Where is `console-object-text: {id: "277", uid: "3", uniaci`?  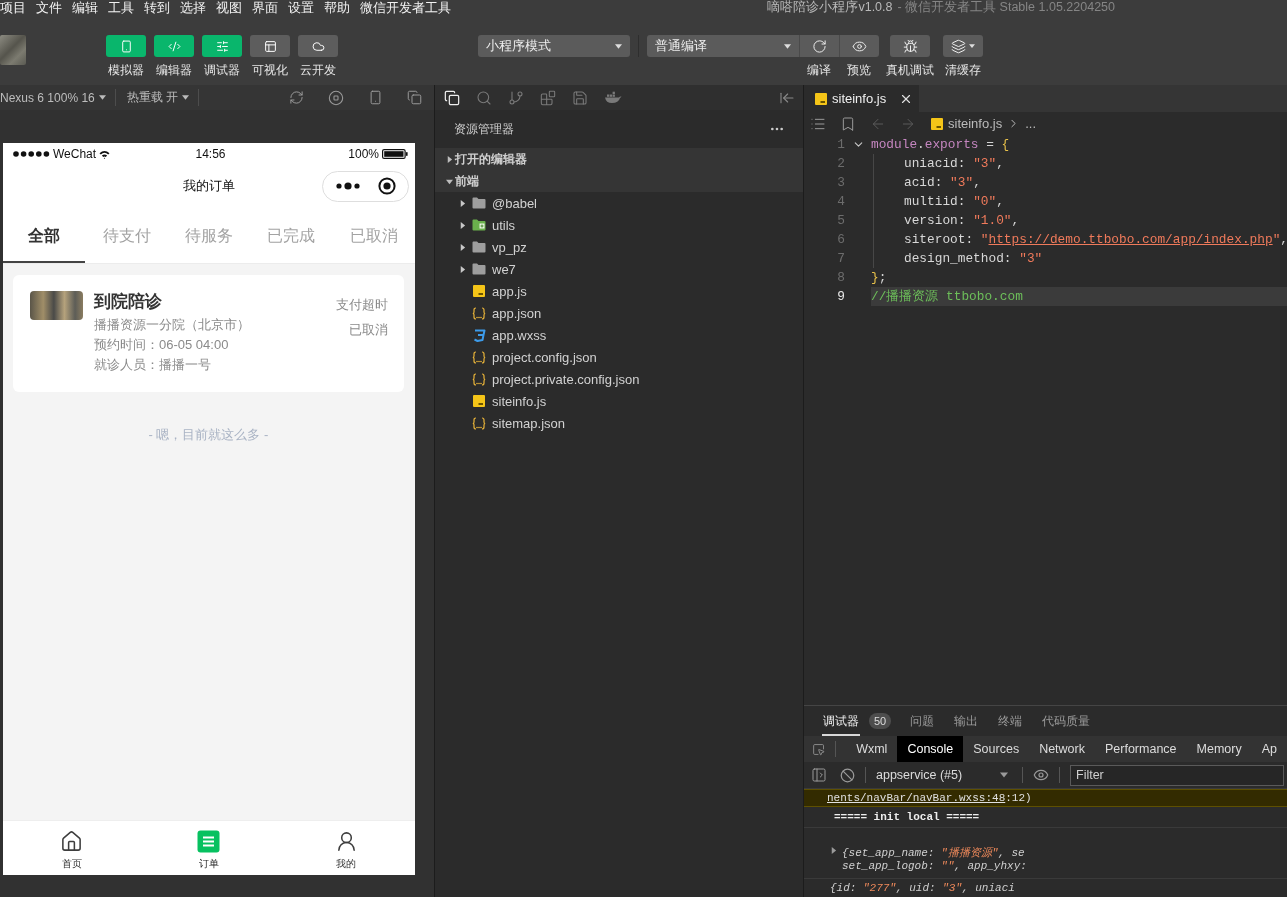
console-object-text: {id: "277", uid: "3", uniaci is located at coordinates (922, 888).